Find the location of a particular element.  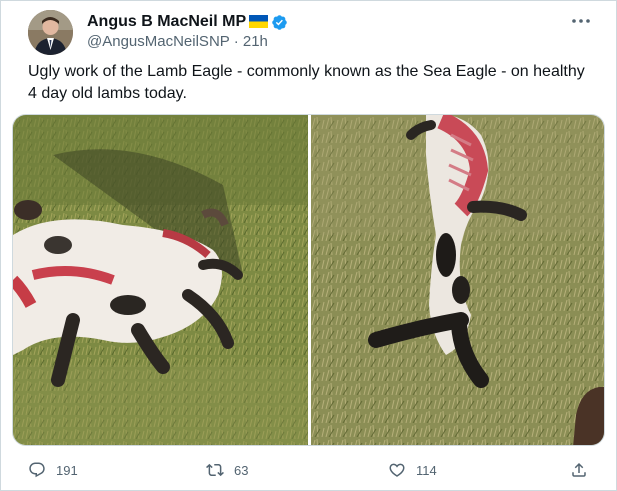

retweet-action: 63 is located at coordinates (227, 470).